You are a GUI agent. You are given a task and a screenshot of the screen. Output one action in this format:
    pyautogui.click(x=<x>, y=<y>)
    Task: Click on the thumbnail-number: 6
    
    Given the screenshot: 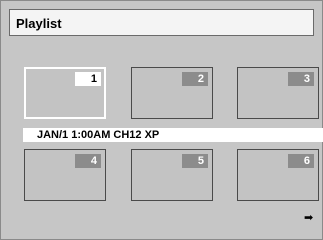 What is the action you would take?
    pyautogui.click(x=301, y=161)
    